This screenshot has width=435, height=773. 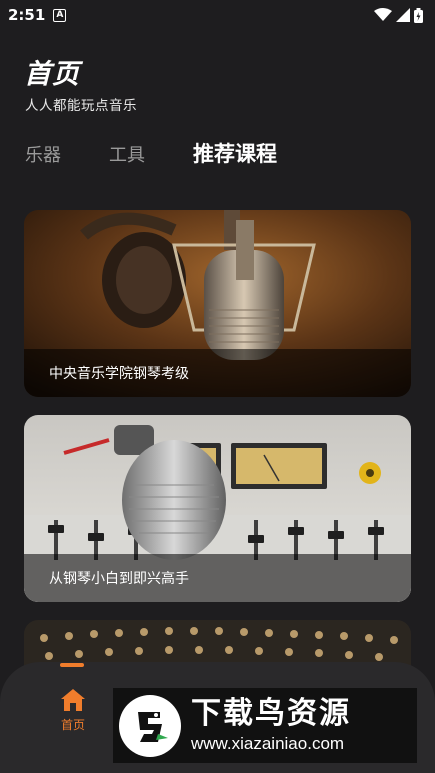 I want to click on bird-logo-icon, so click(x=150, y=725).